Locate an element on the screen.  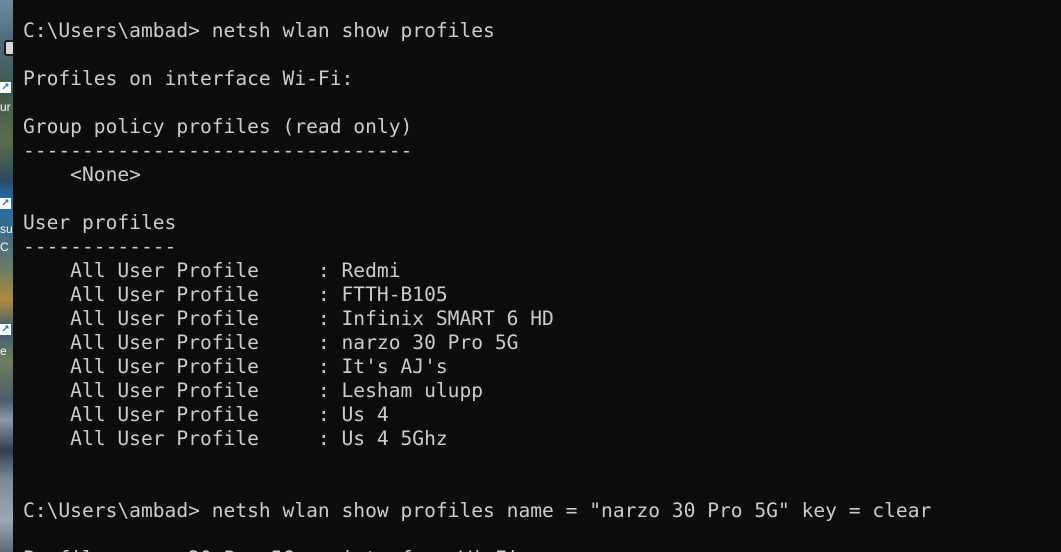
desktop-icon-label: C is located at coordinates (4, 247).